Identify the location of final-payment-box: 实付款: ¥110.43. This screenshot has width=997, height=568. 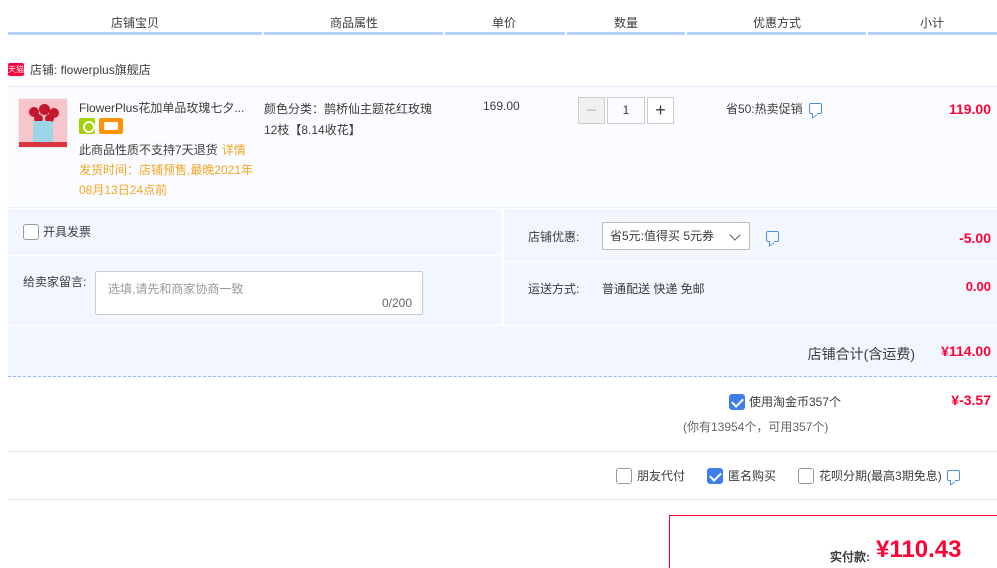
(833, 541).